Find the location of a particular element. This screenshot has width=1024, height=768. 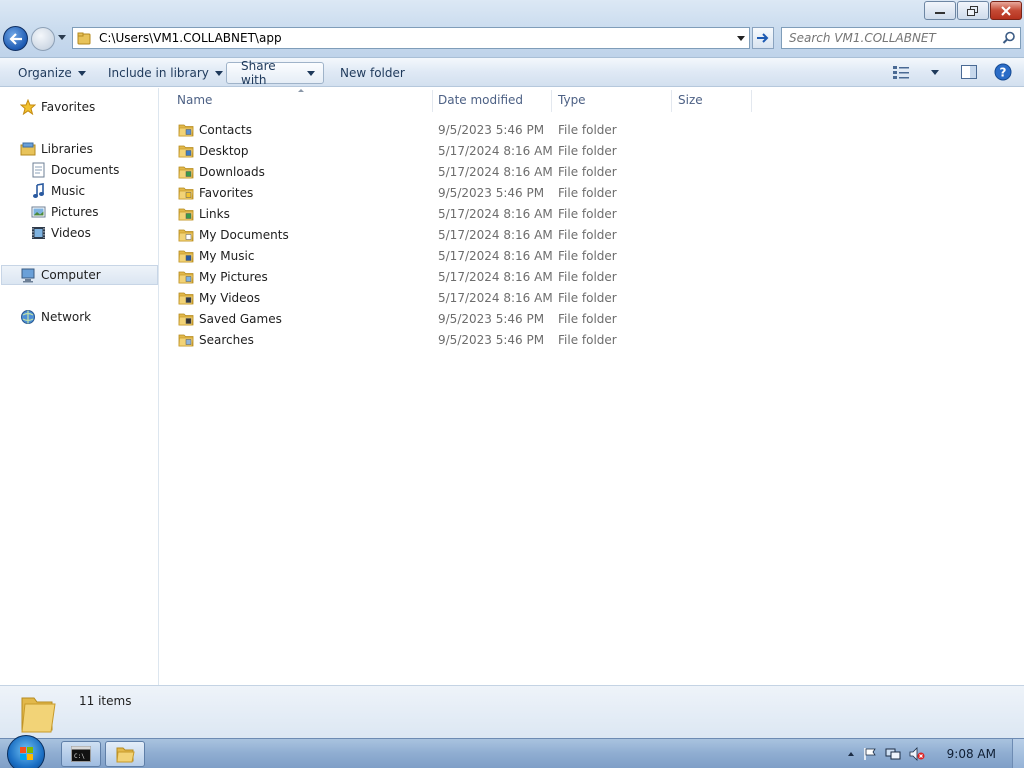

organize-menu: Organize is located at coordinates (52, 73).